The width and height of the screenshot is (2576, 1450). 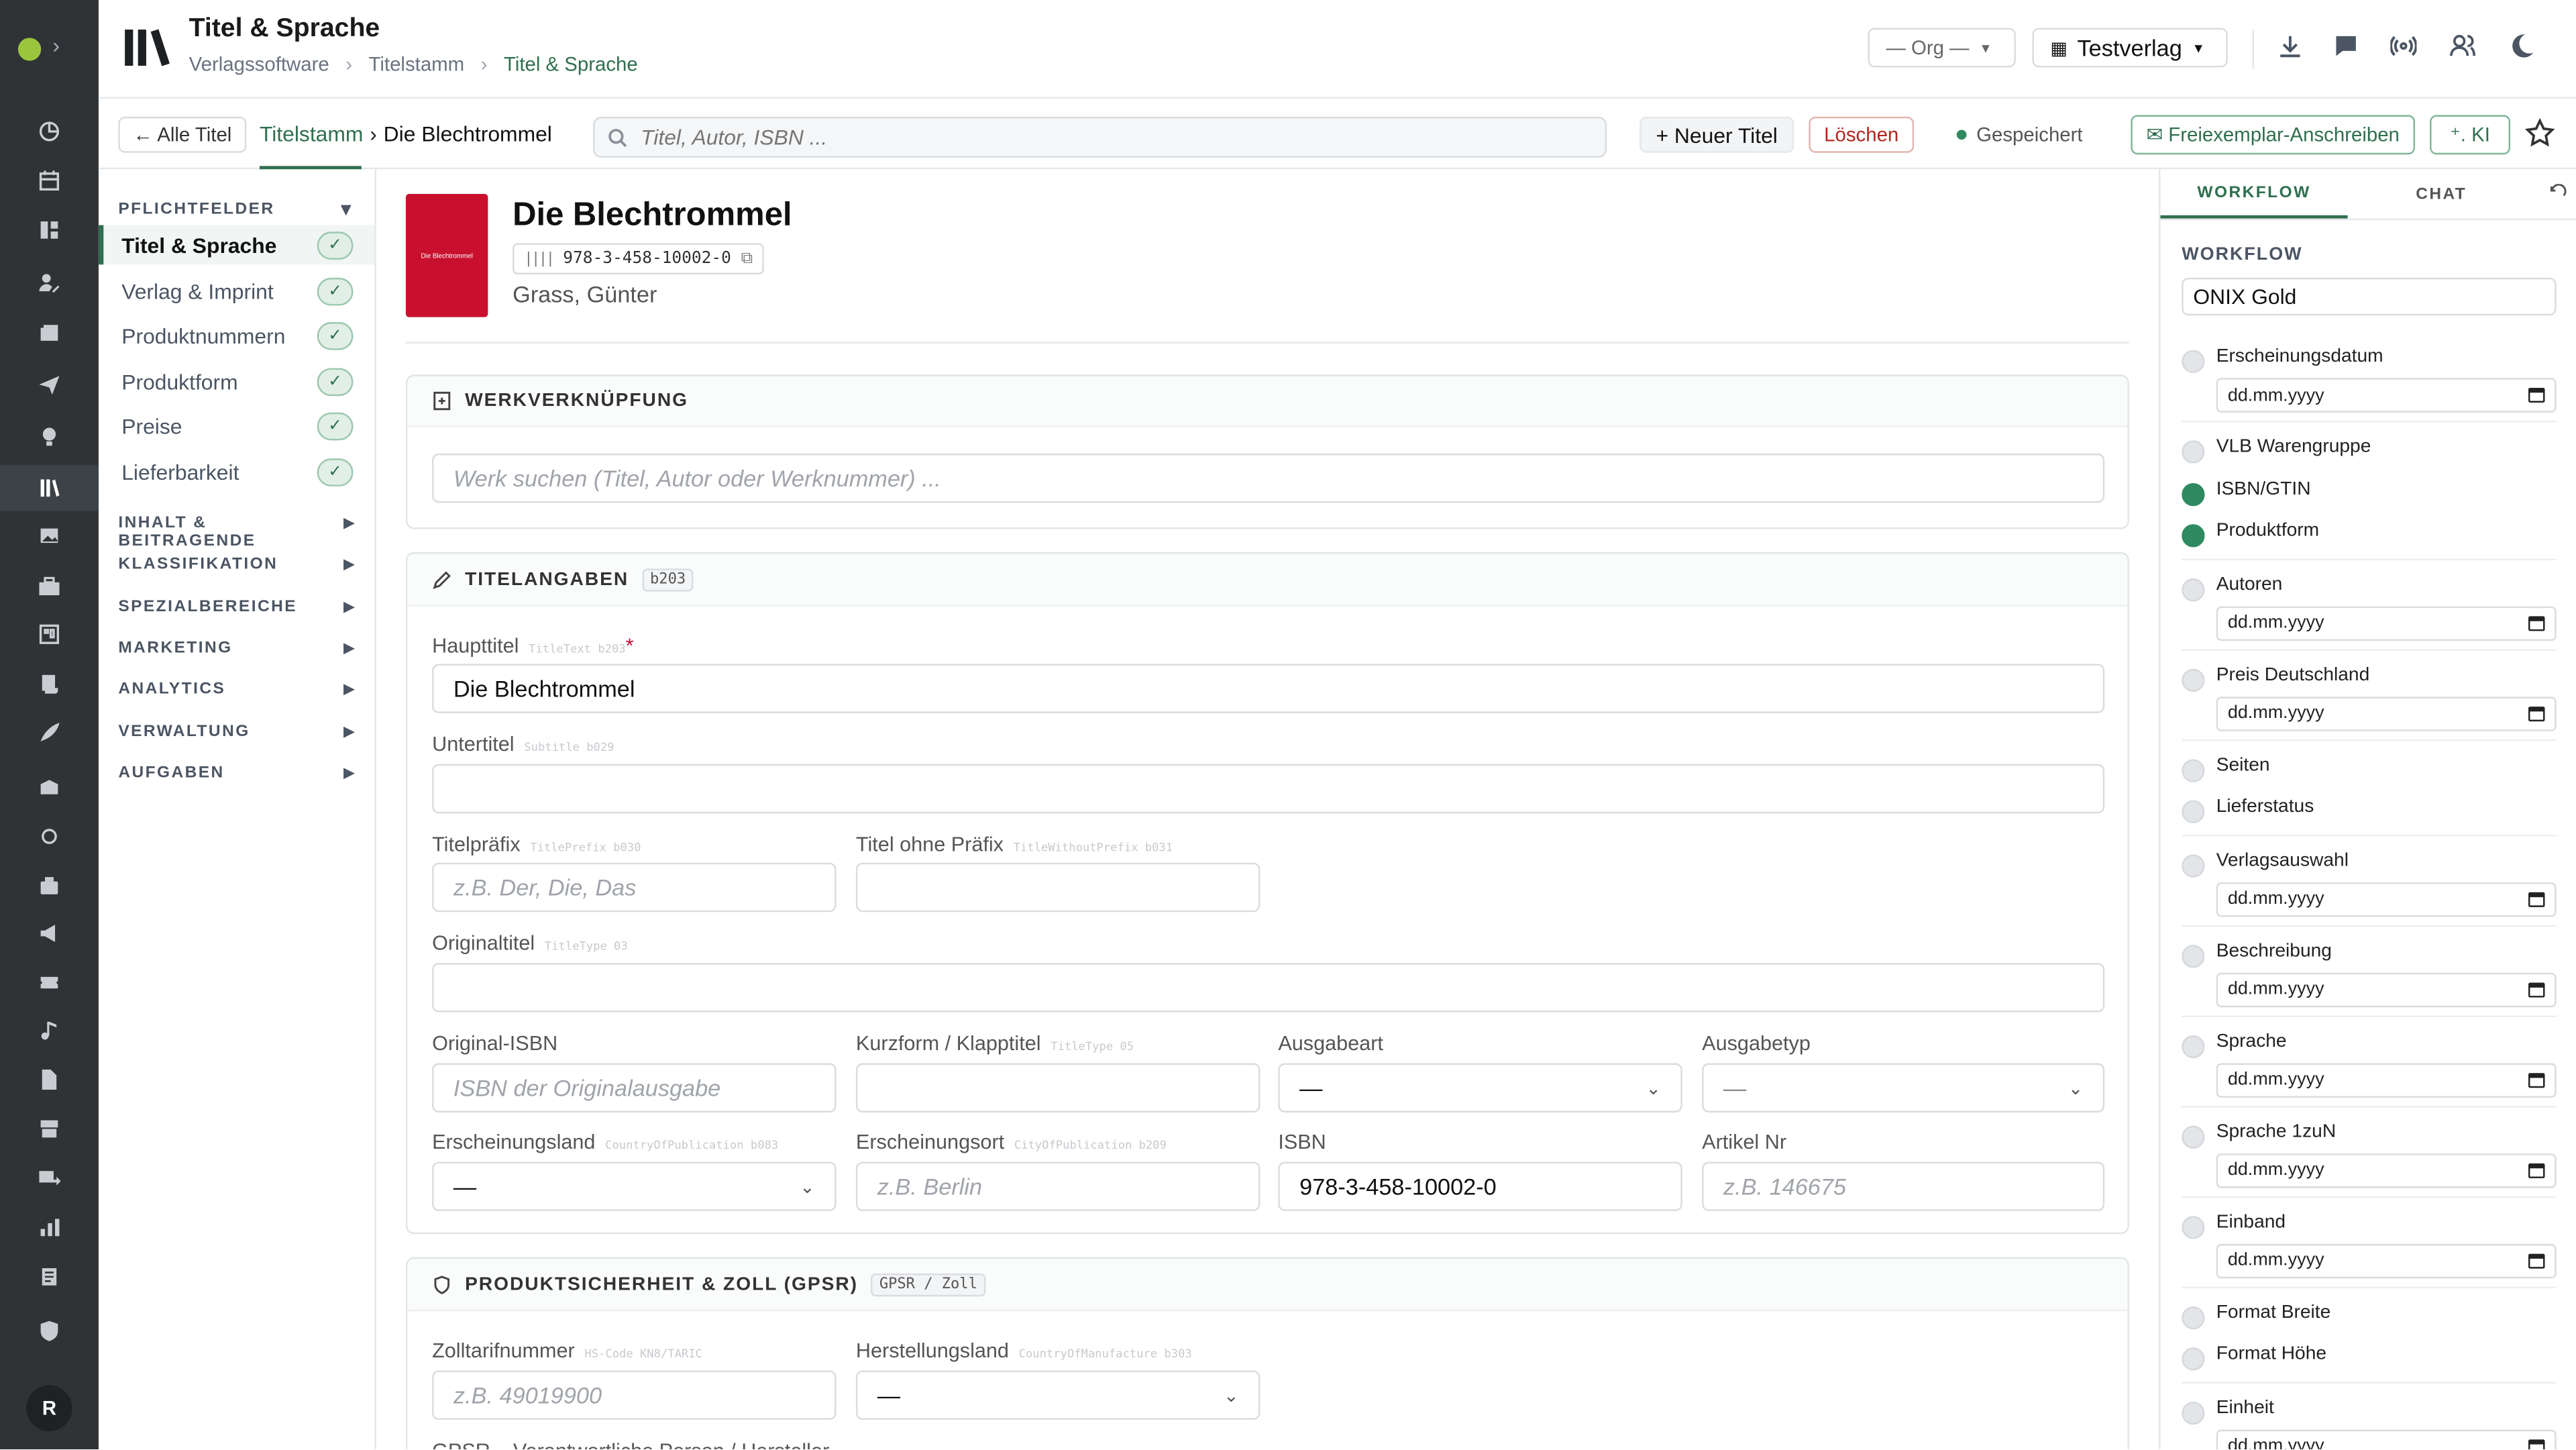 I want to click on circle-icon, so click(x=49, y=836).